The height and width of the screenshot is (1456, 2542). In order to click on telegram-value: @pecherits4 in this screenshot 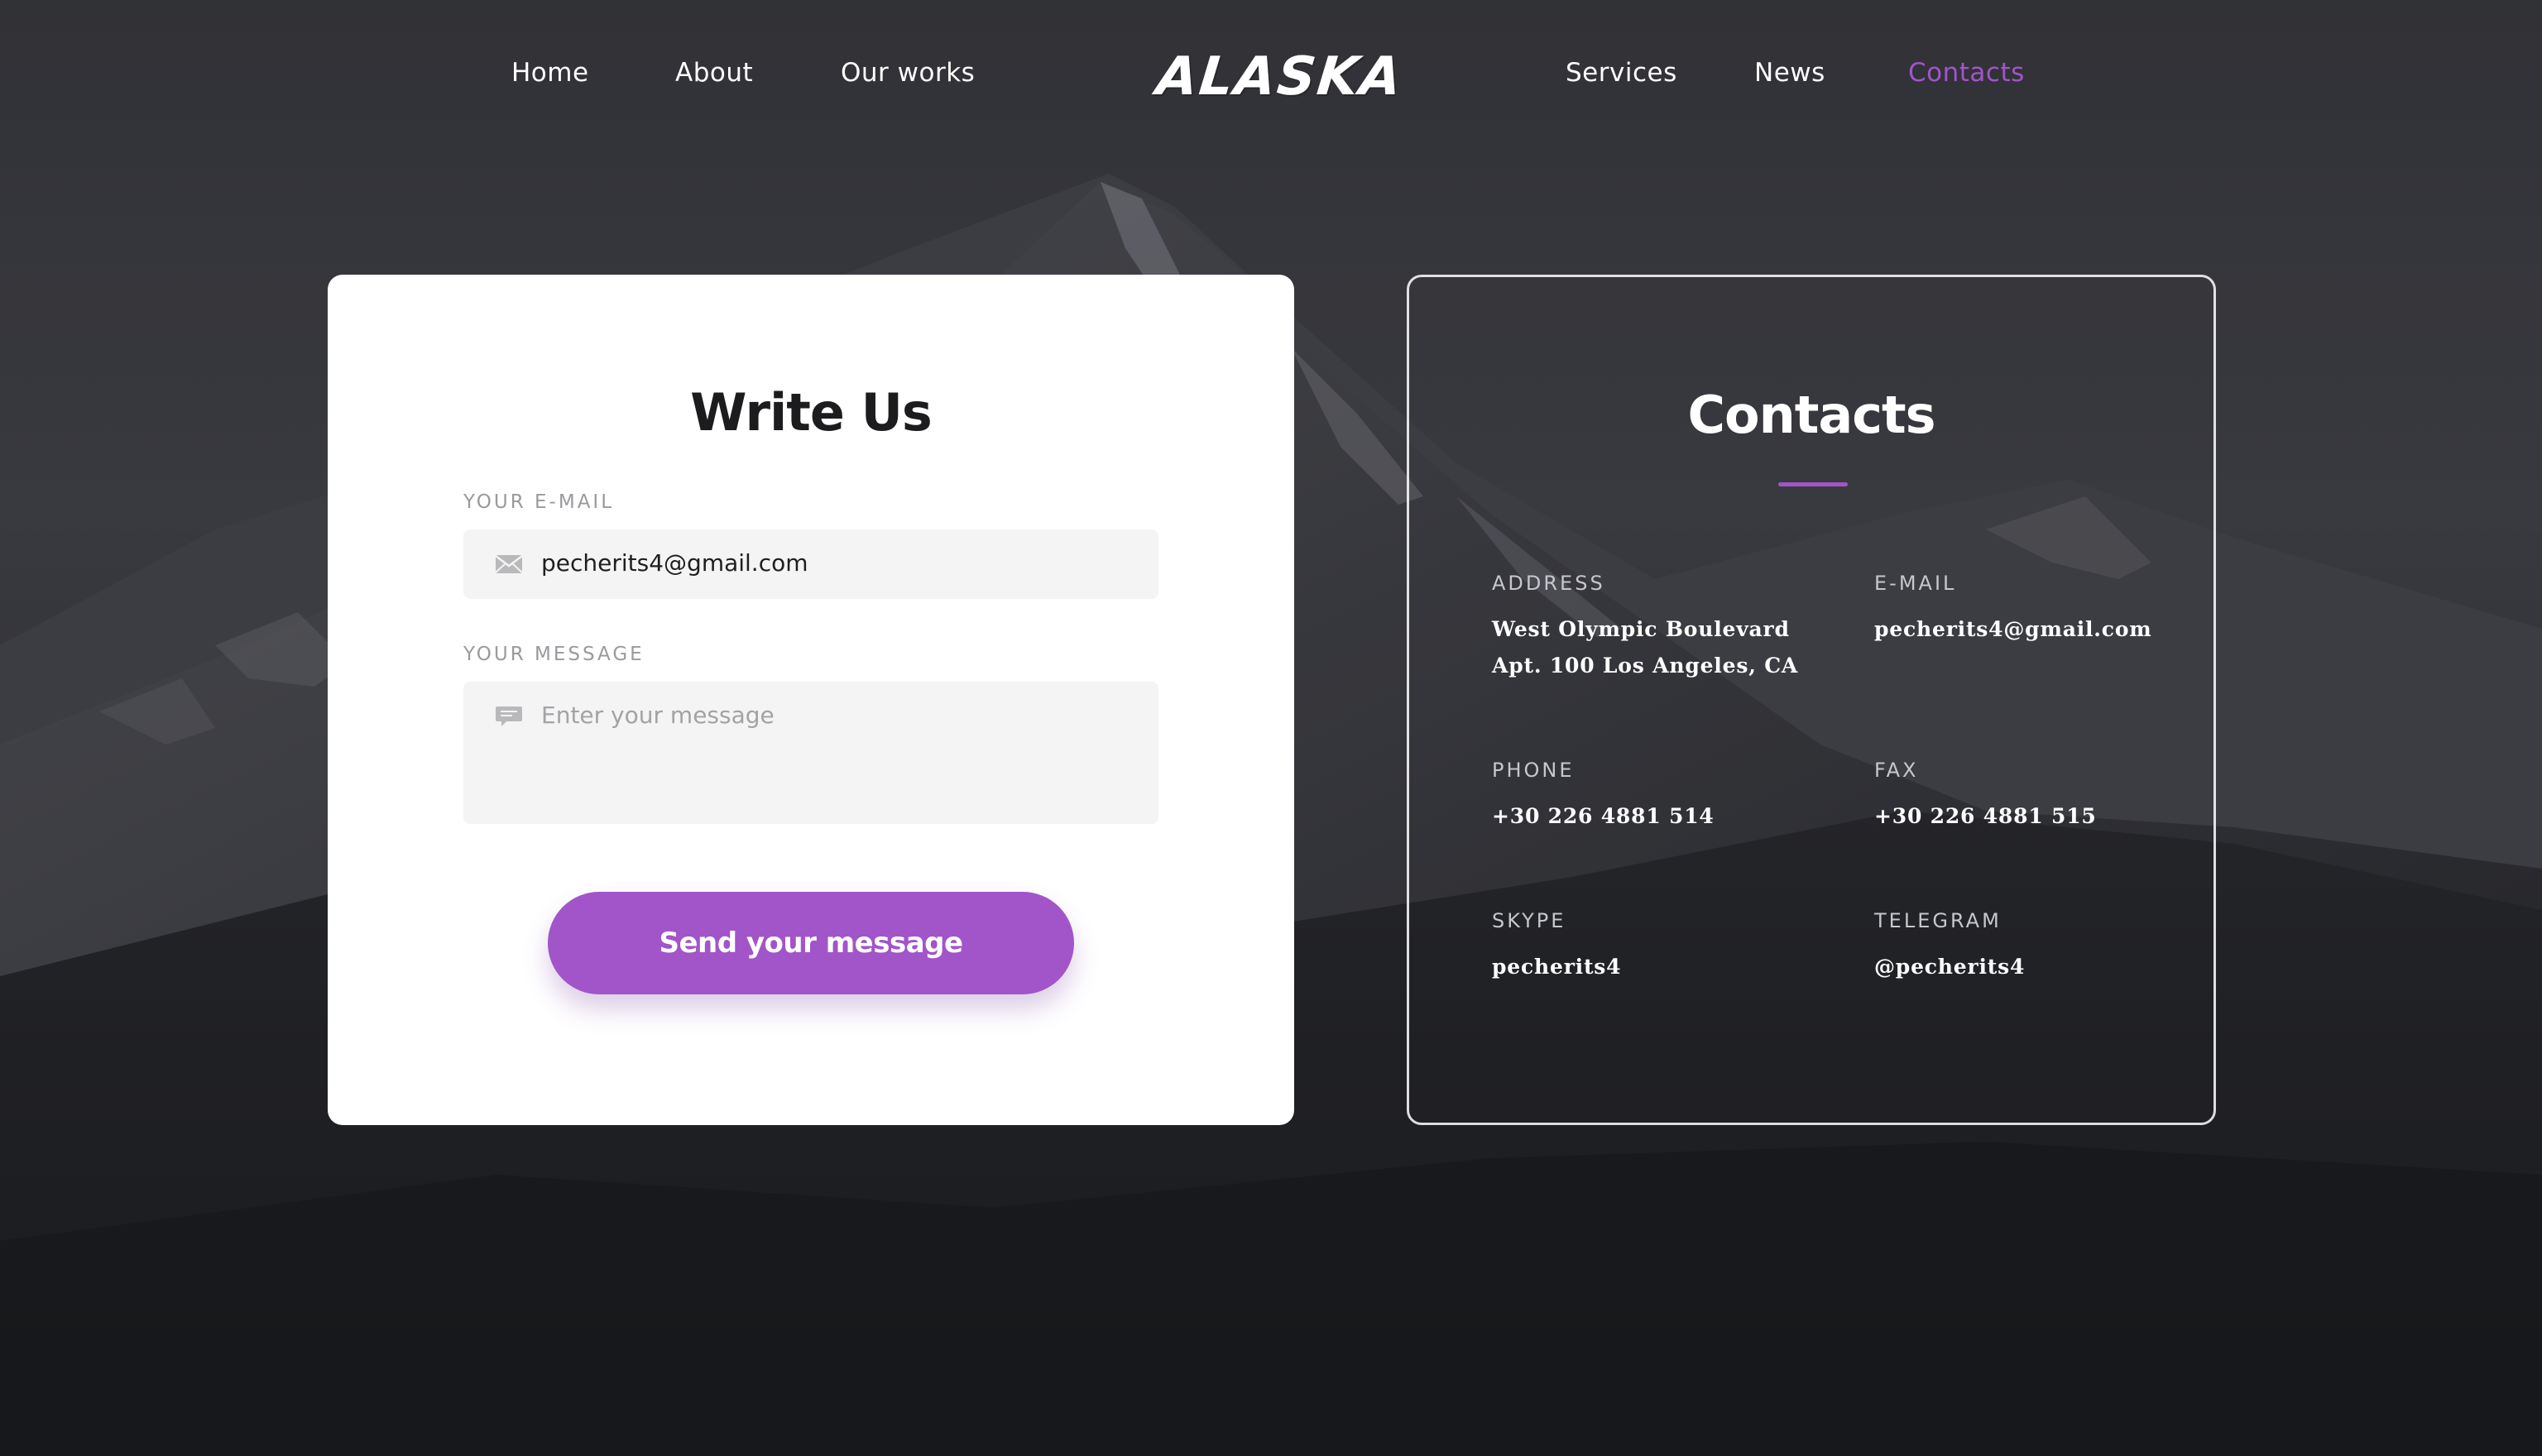, I will do `click(1949, 967)`.